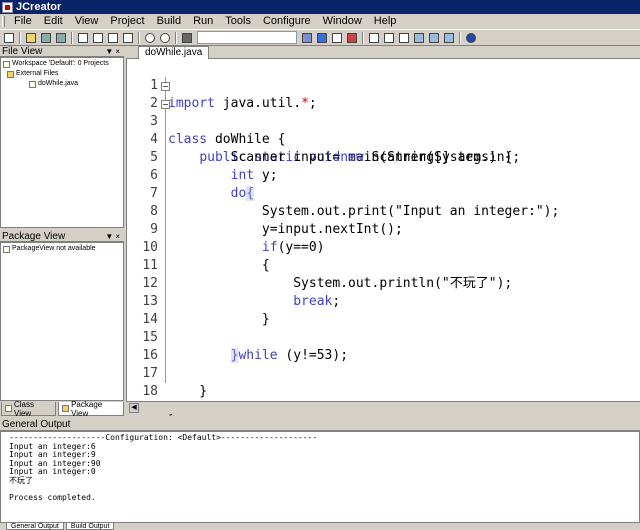  I want to click on menu-edit: Edit, so click(53, 21).